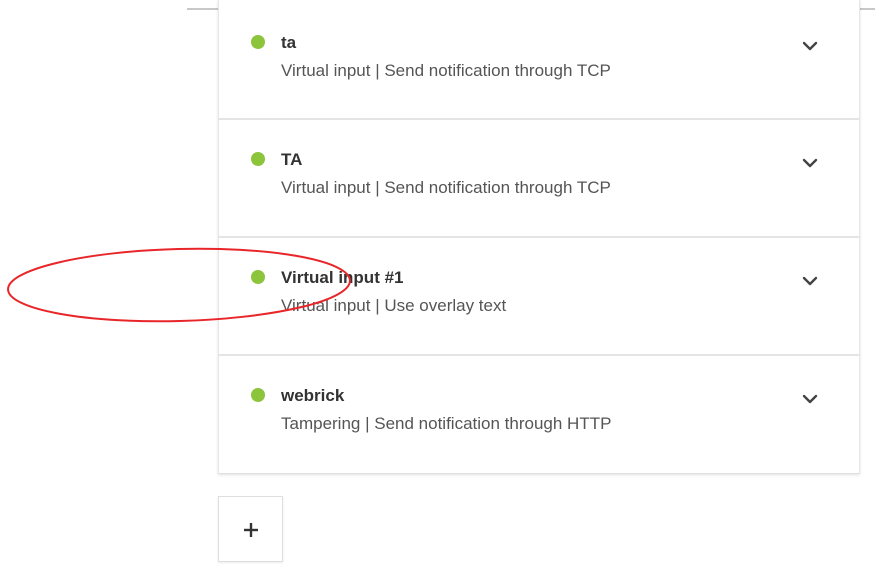 Image resolution: width=875 pixels, height=568 pixels. What do you see at coordinates (313, 395) in the screenshot?
I see `rule-name: webrick` at bounding box center [313, 395].